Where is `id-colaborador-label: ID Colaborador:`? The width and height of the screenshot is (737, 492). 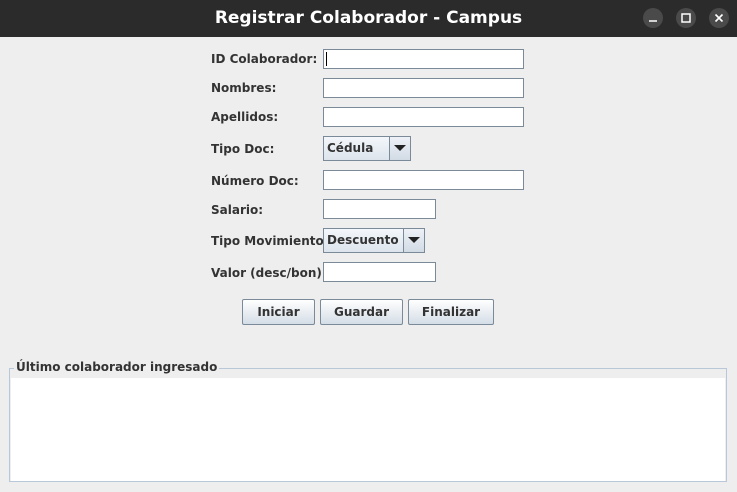 id-colaborador-label: ID Colaborador: is located at coordinates (264, 59).